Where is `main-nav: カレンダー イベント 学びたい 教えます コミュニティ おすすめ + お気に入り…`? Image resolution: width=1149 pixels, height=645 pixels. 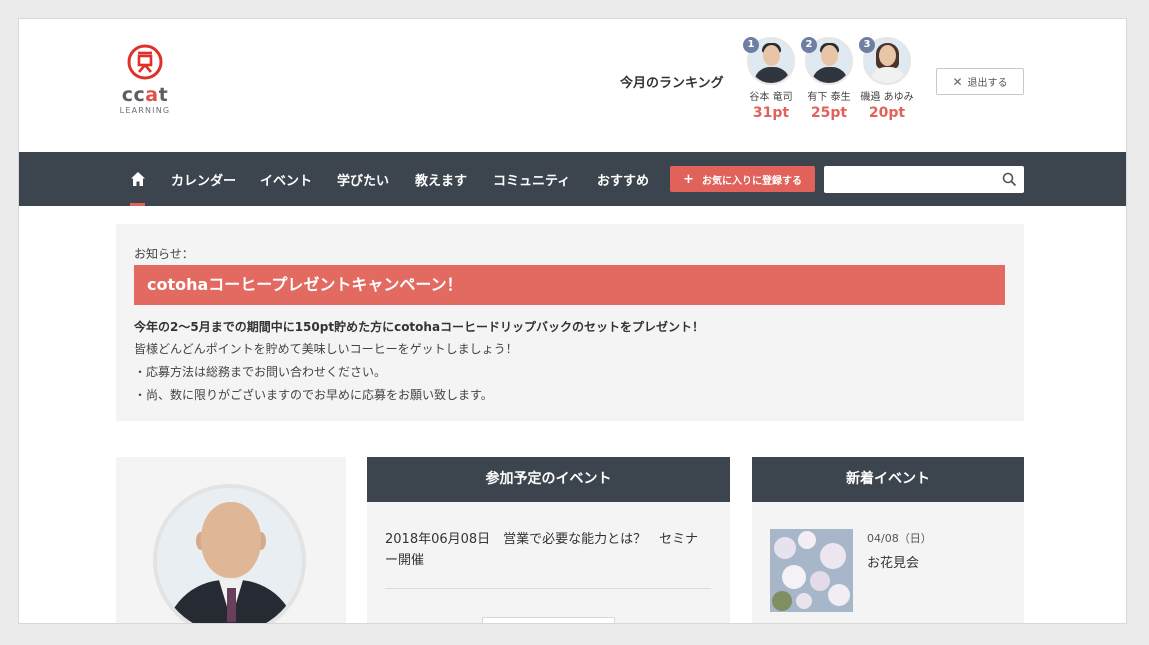 main-nav: カレンダー イベント 学びたい 教えます コミュニティ おすすめ + お気に入り… is located at coordinates (572, 179).